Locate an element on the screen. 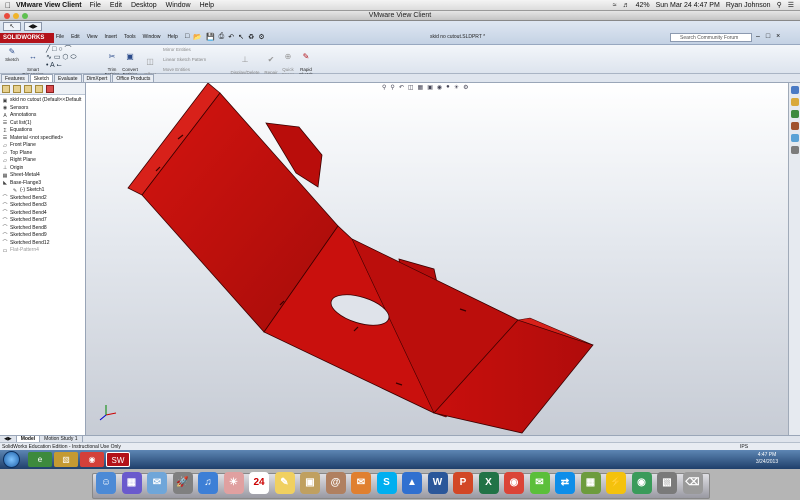 This screenshot has width=800, height=500. menubar-desktop: Desktop is located at coordinates (144, 5).